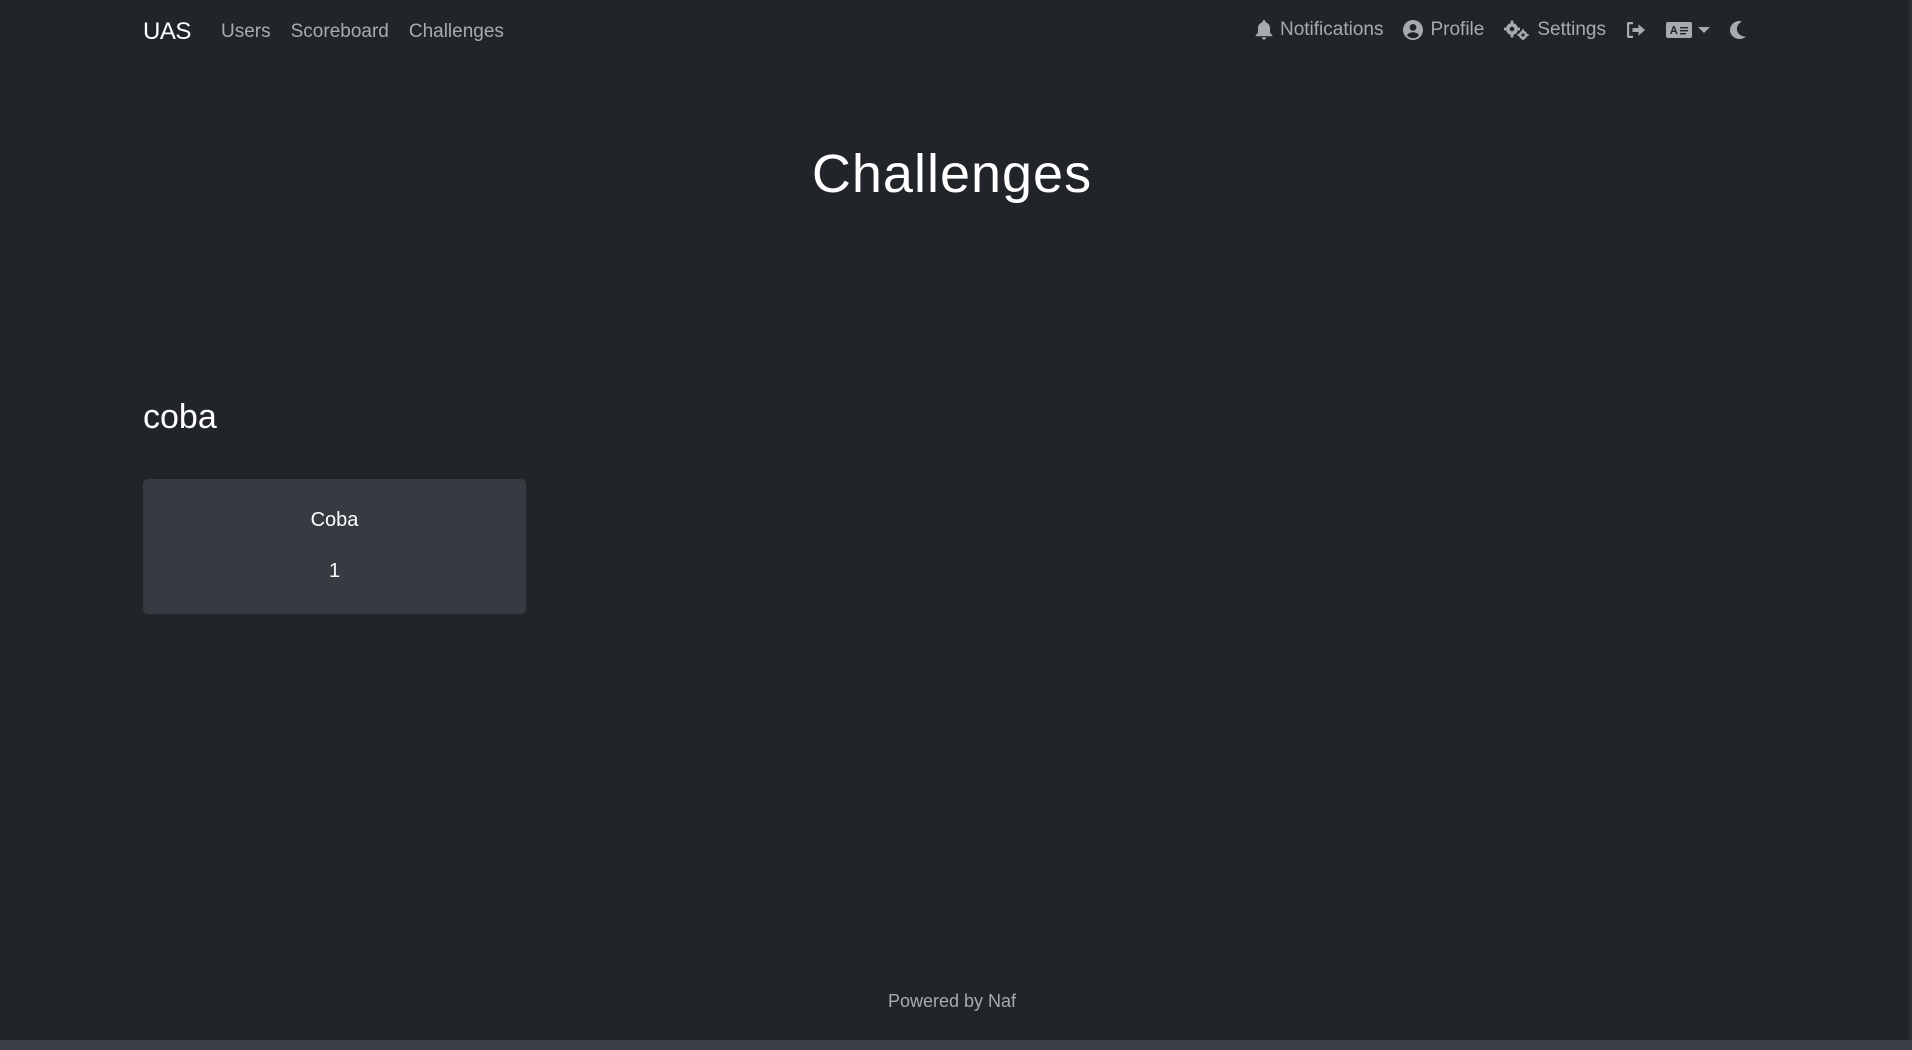  What do you see at coordinates (246, 32) in the screenshot?
I see `nav-link-users: Users` at bounding box center [246, 32].